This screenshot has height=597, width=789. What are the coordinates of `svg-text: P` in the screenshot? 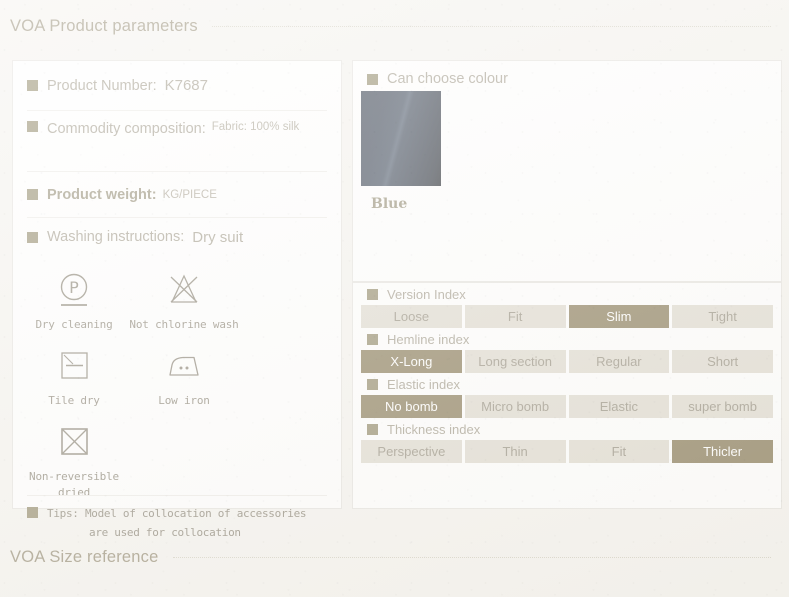 It's located at (74, 287).